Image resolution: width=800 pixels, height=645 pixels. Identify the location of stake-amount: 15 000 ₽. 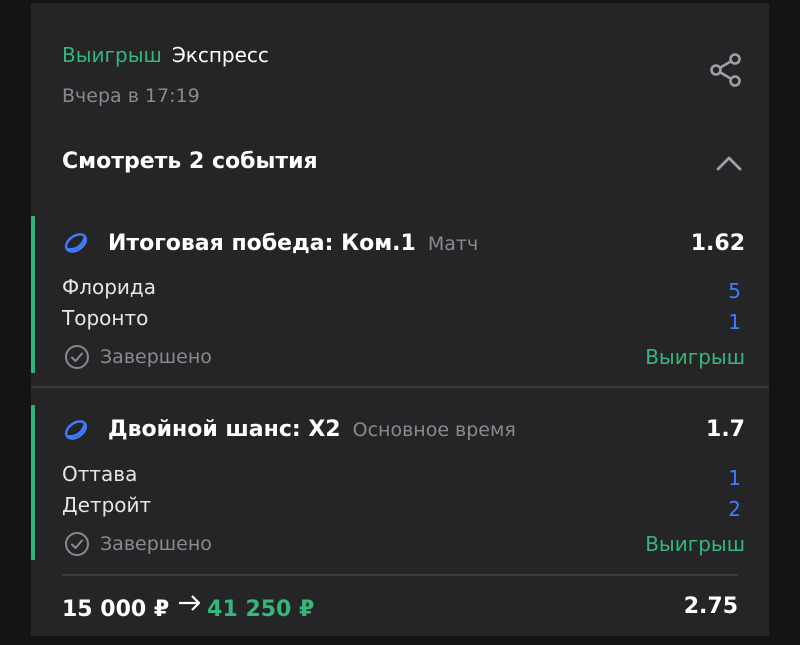
(116, 609).